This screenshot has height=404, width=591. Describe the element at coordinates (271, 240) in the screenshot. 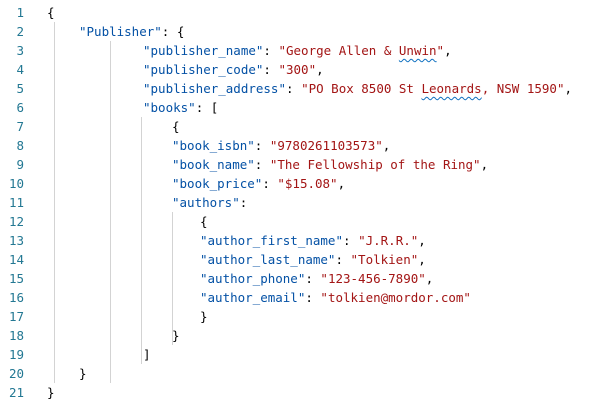

I see `json-key: "author_first_name"` at that location.